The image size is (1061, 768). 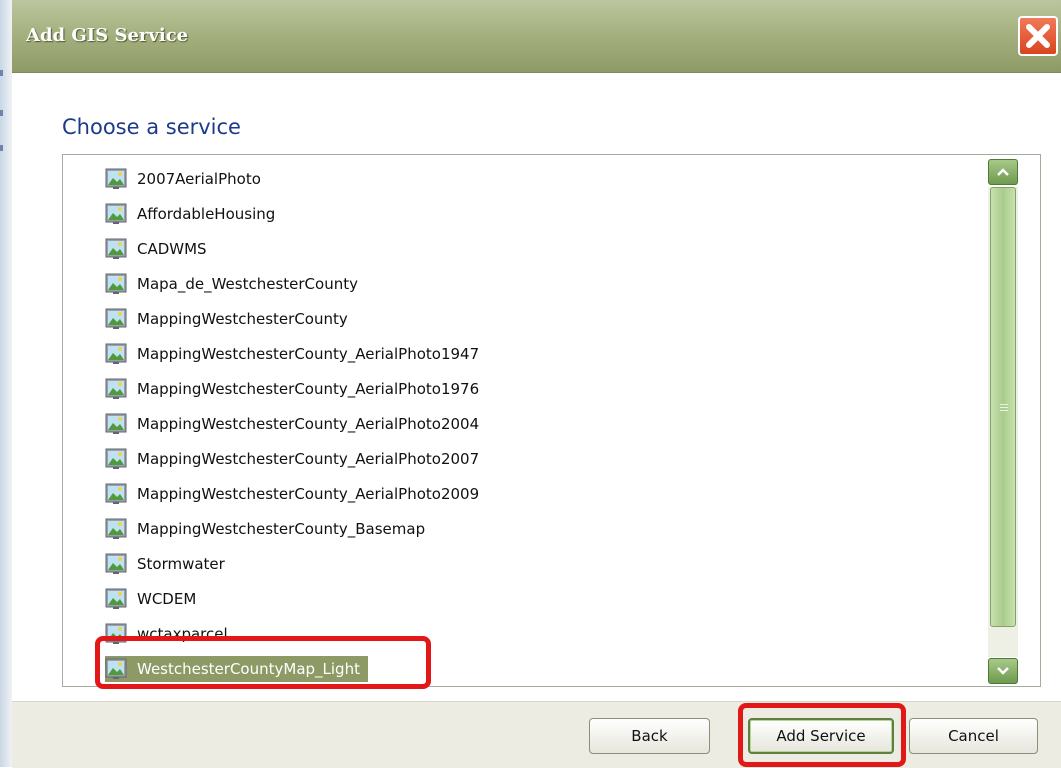 I want to click on scroll-track, so click(x=1003, y=422).